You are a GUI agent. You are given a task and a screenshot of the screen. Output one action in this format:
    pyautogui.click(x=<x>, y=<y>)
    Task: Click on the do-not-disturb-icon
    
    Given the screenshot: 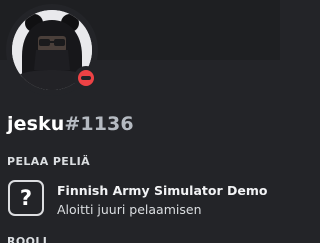 What is the action you would take?
    pyautogui.click(x=86, y=78)
    